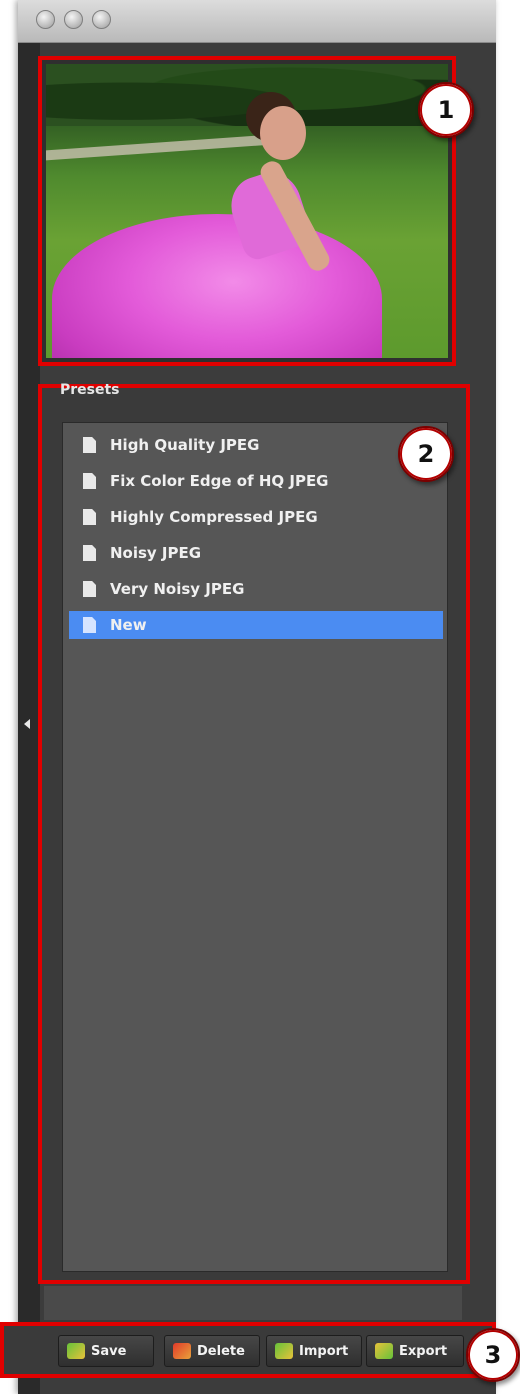 This screenshot has width=520, height=1394. What do you see at coordinates (128, 625) in the screenshot?
I see `preset-label: New` at bounding box center [128, 625].